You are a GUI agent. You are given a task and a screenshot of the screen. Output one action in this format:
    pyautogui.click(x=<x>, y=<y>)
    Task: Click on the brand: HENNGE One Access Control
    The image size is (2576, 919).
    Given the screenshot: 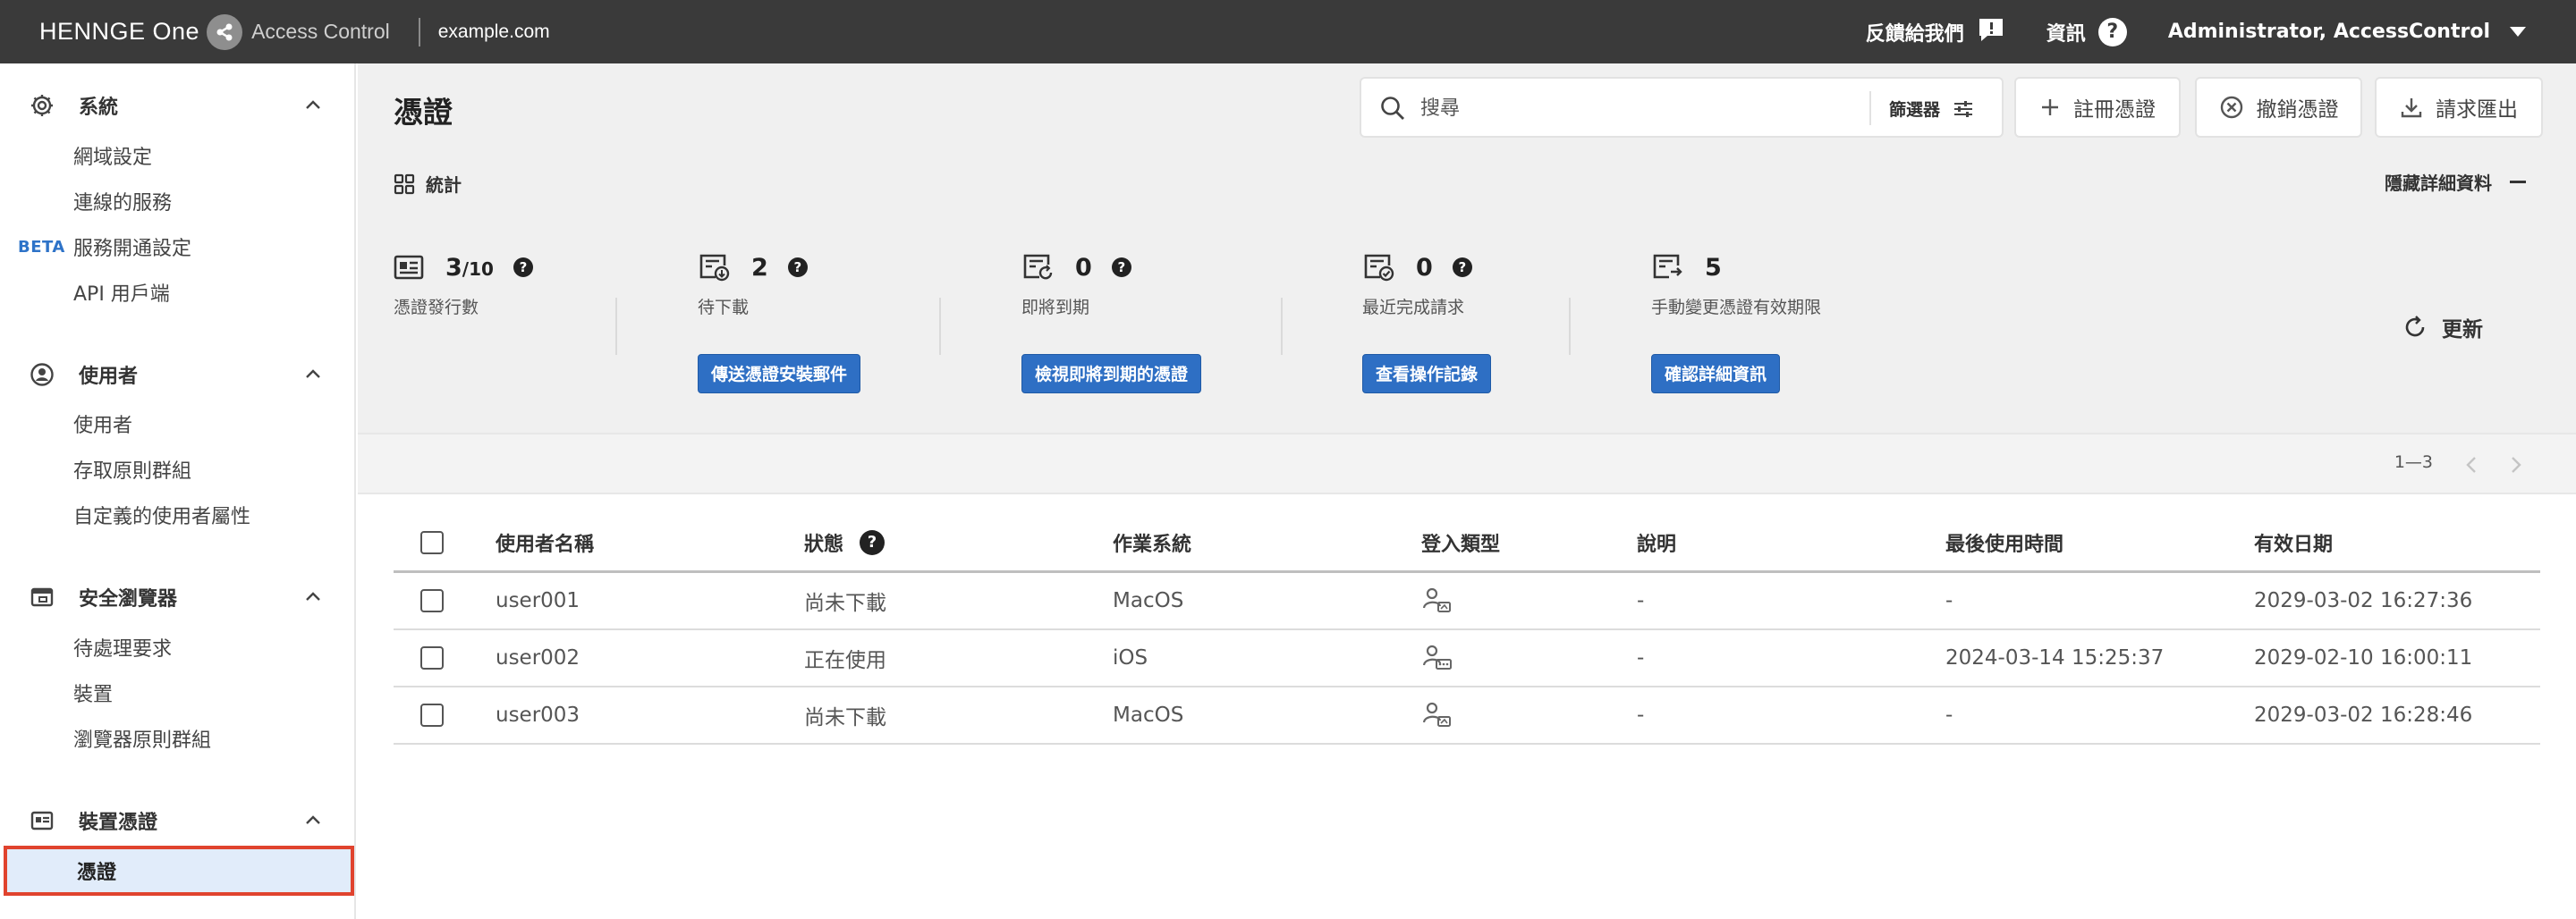 What is the action you would take?
    pyautogui.click(x=214, y=31)
    